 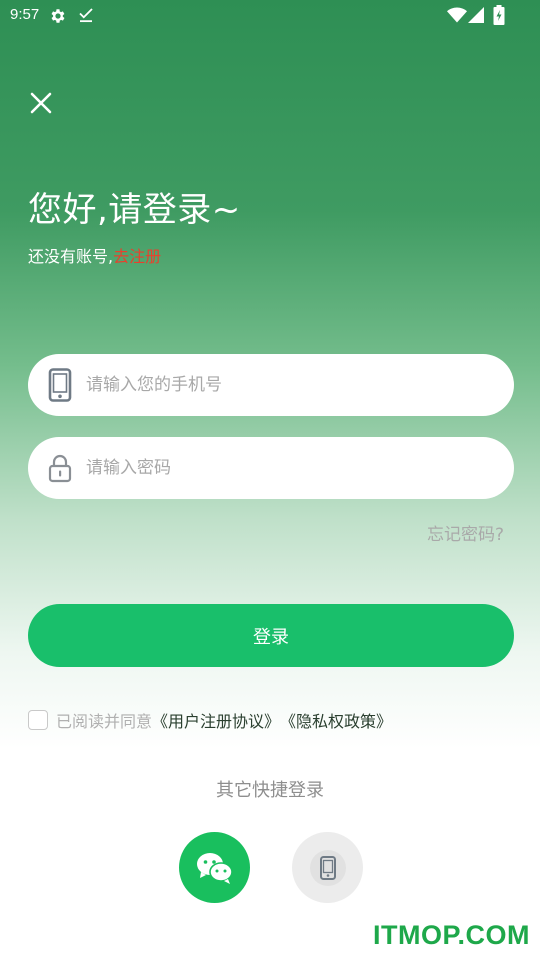 What do you see at coordinates (271, 635) in the screenshot?
I see `login-button: 登录` at bounding box center [271, 635].